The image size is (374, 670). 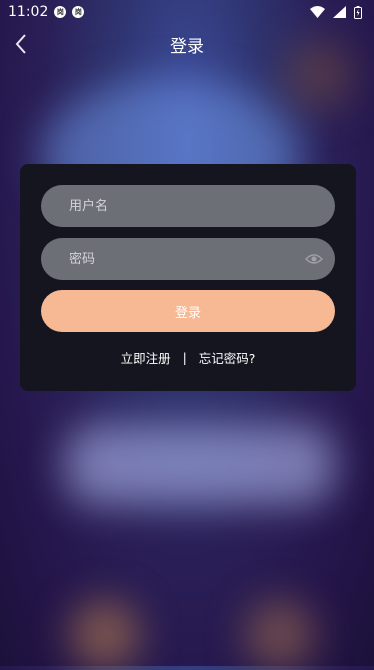 What do you see at coordinates (317, 12) in the screenshot?
I see `wifi-icon` at bounding box center [317, 12].